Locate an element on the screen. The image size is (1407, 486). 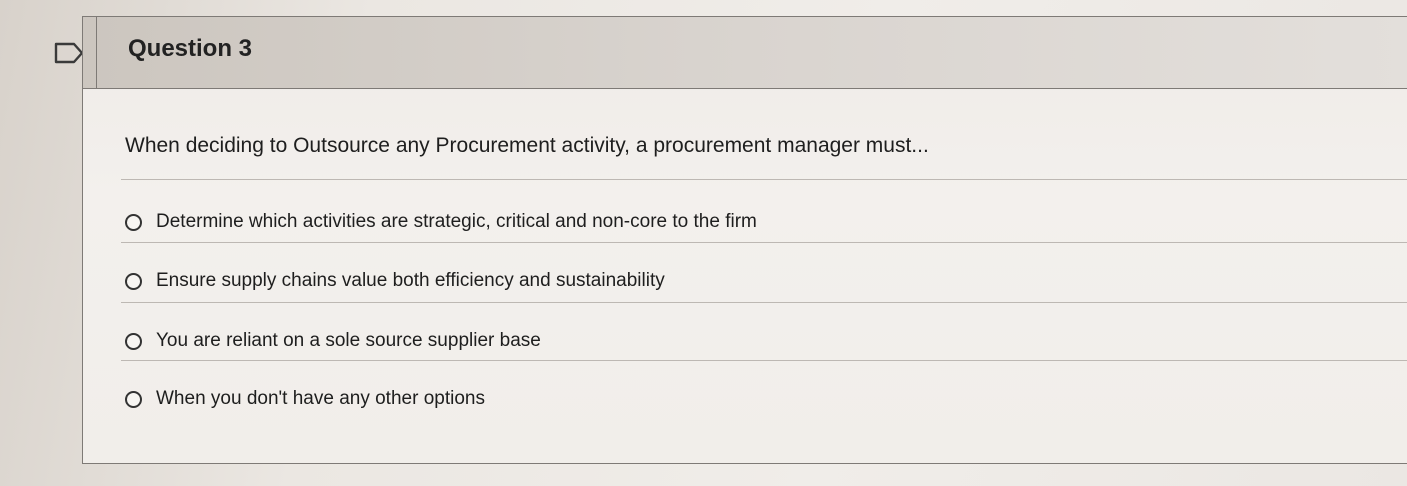
header-divider is located at coordinates (90, 53).